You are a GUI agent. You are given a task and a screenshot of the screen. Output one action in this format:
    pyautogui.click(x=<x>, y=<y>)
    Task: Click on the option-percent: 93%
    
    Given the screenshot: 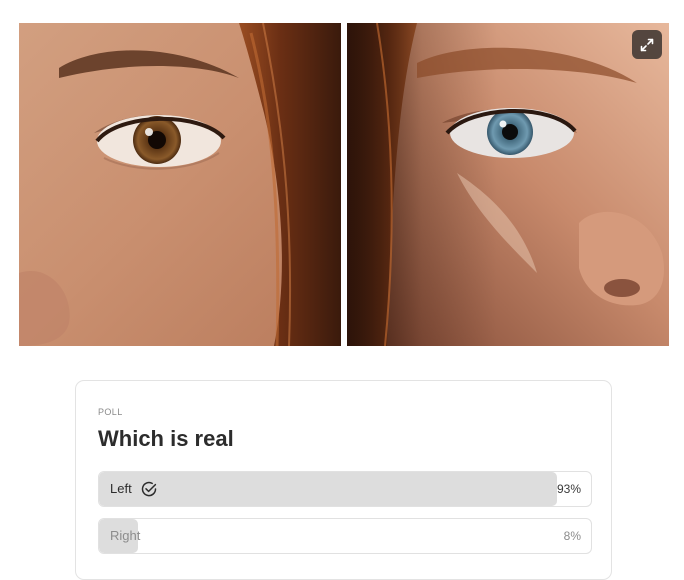 What is the action you would take?
    pyautogui.click(x=568, y=489)
    